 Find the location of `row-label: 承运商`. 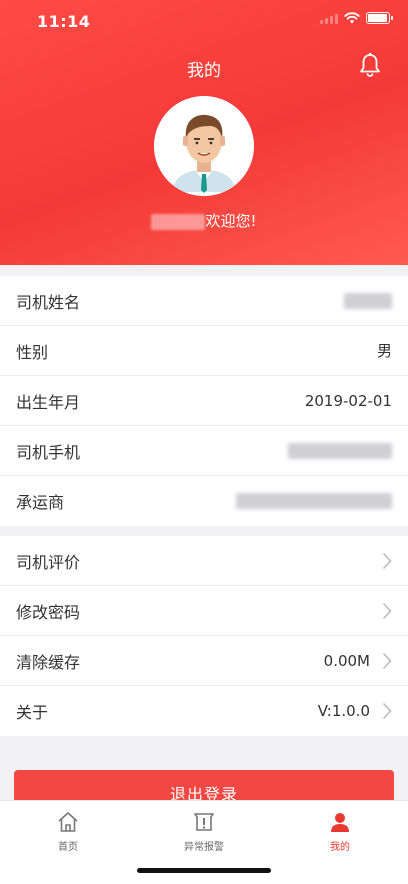

row-label: 承运商 is located at coordinates (40, 502).